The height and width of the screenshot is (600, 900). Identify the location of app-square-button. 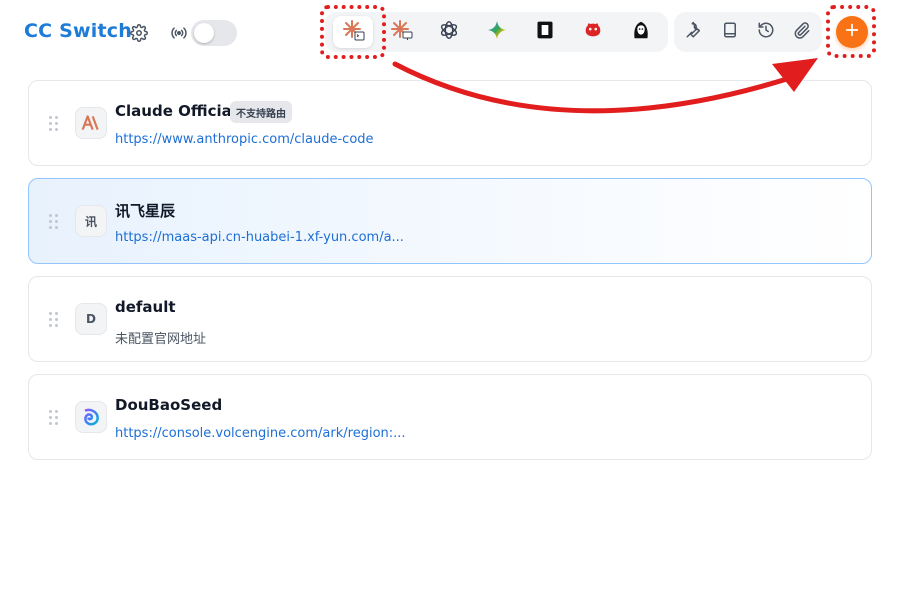
(545, 32).